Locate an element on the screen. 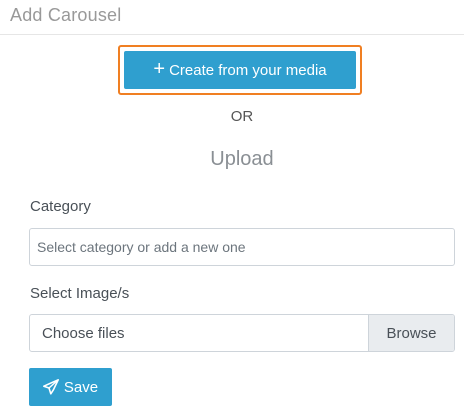 This screenshot has height=416, width=464. category-input is located at coordinates (242, 247).